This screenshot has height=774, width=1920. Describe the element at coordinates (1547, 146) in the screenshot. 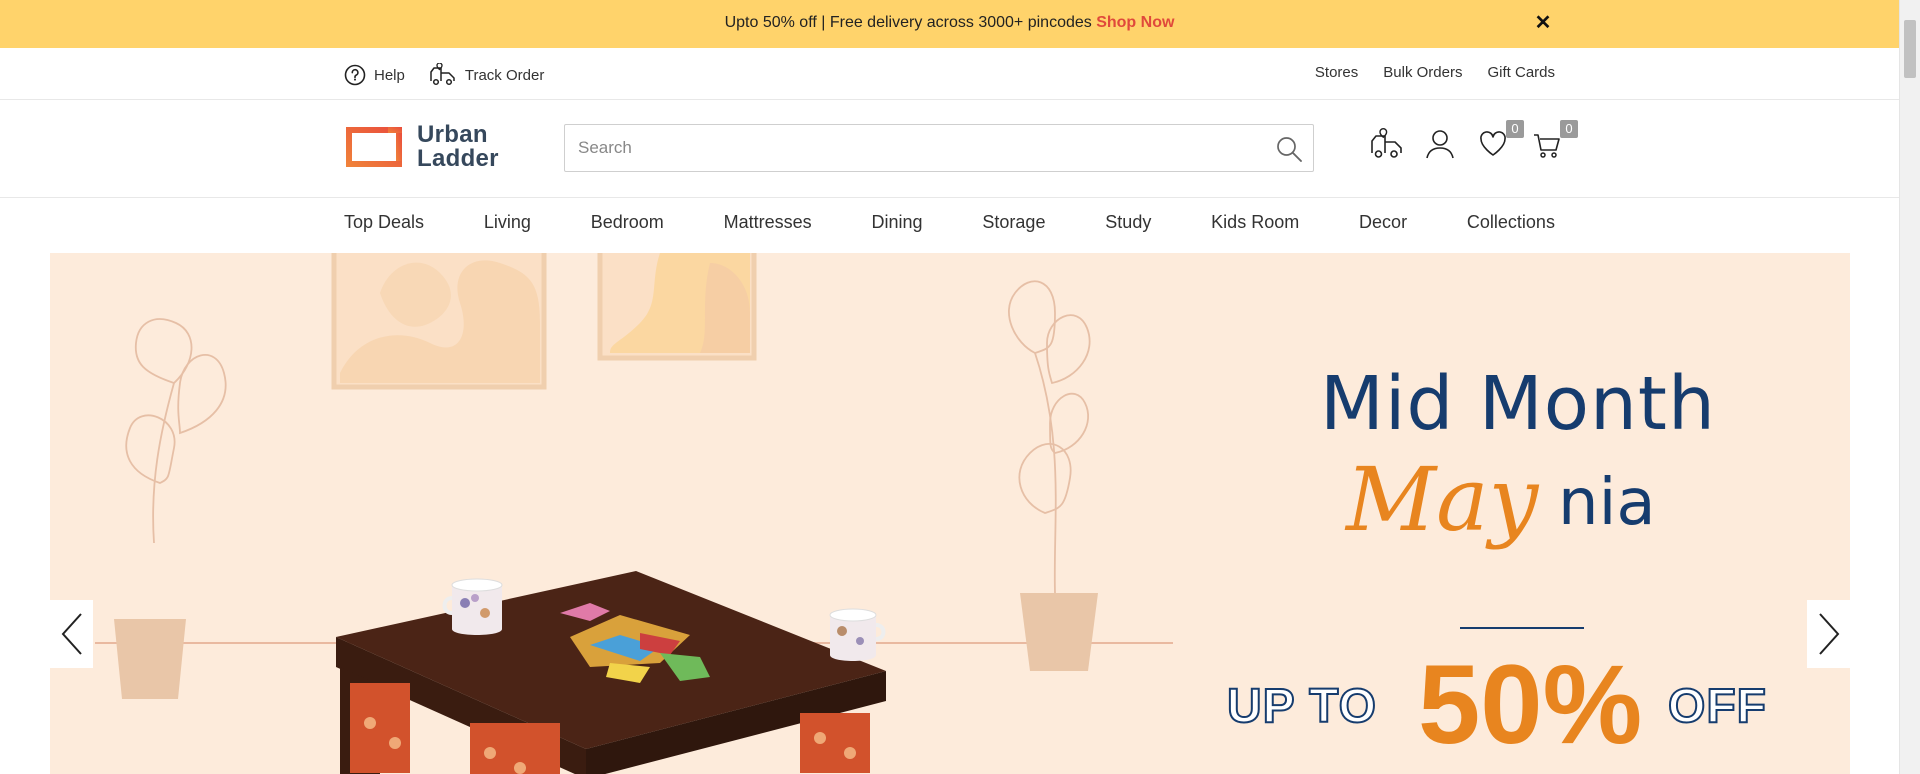

I see `cart-icon` at that location.